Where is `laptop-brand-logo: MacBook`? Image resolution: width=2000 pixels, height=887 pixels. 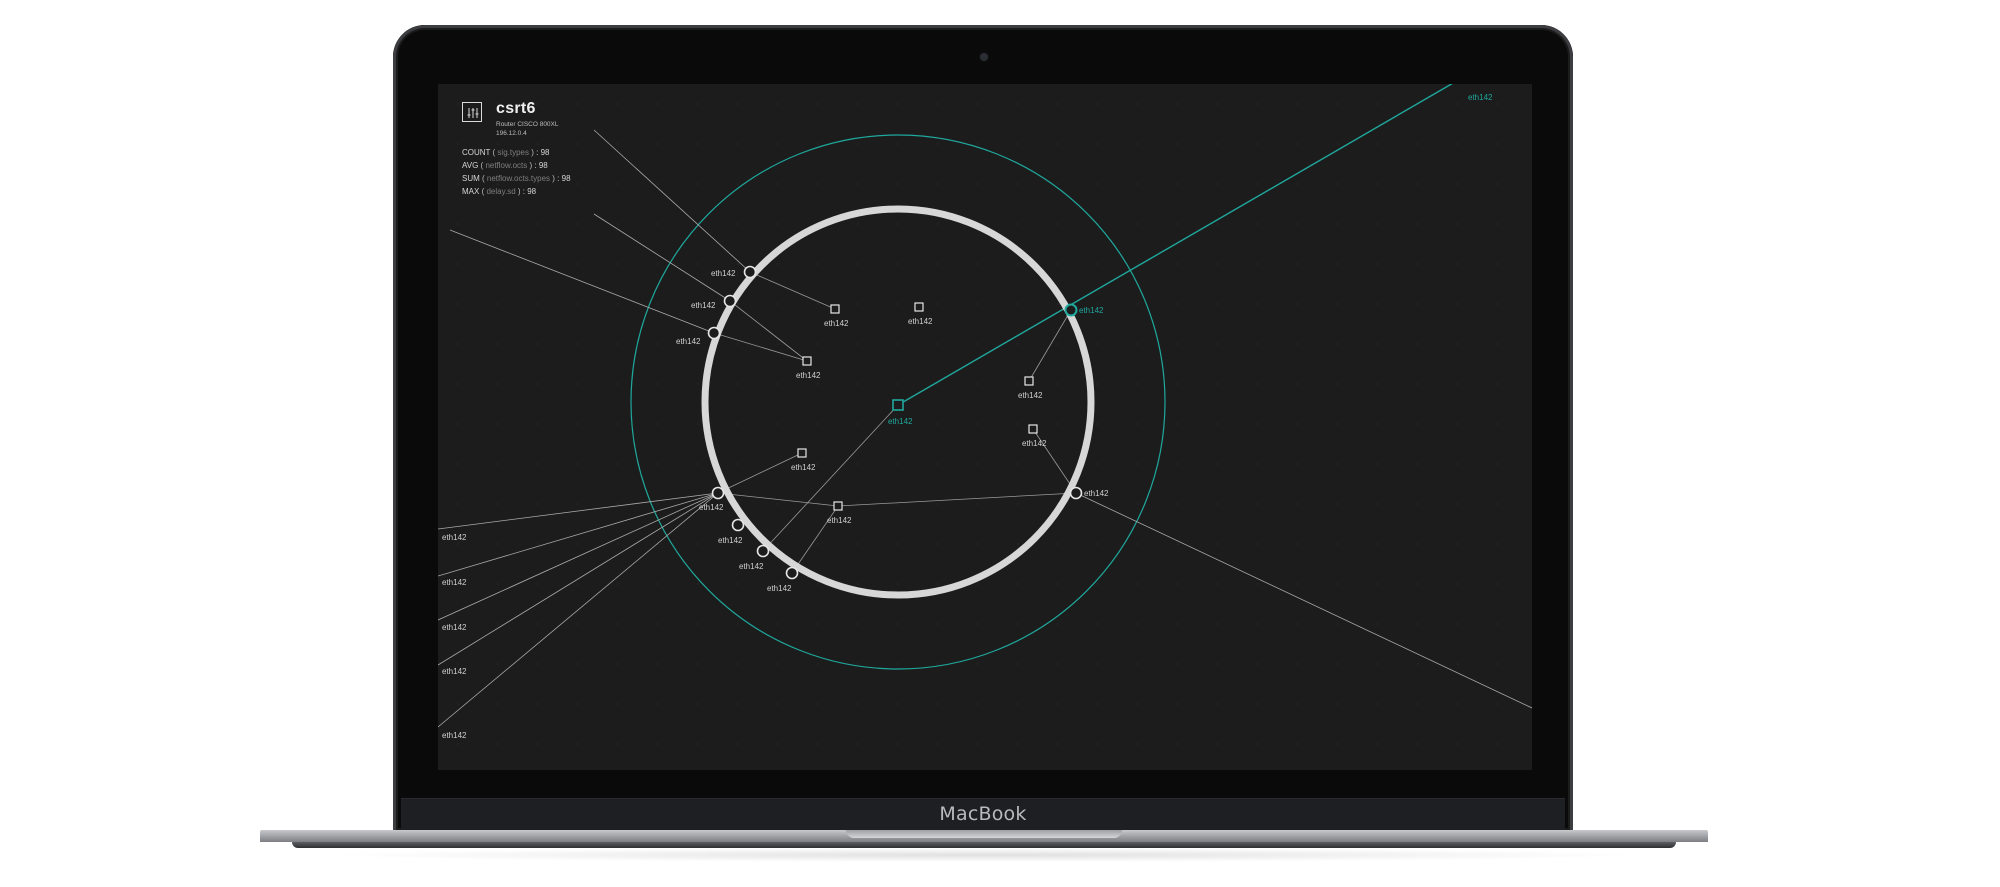 laptop-brand-logo: MacBook is located at coordinates (983, 814).